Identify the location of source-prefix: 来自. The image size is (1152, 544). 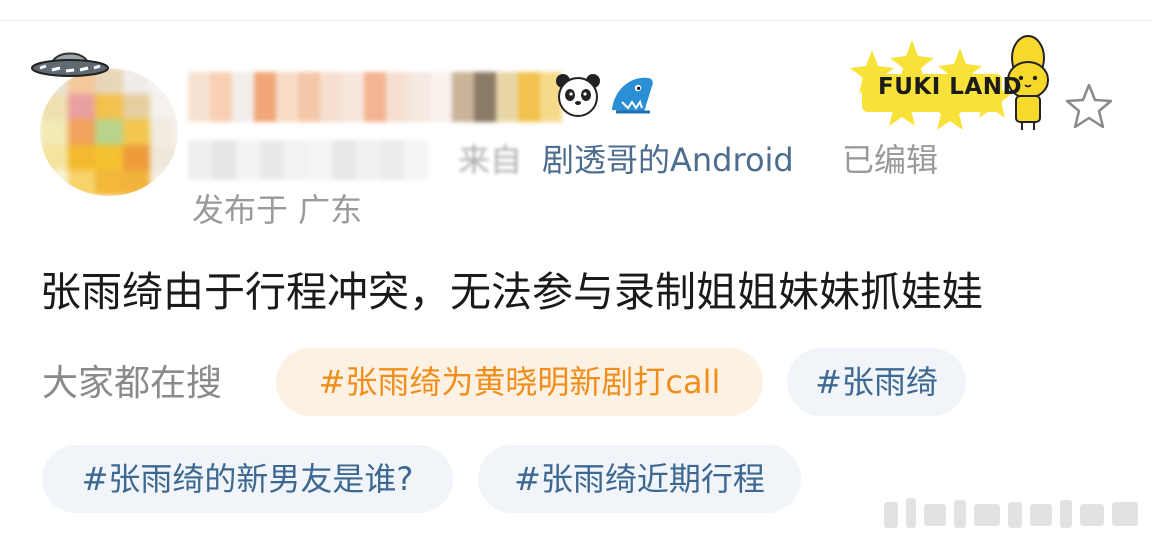
(490, 160).